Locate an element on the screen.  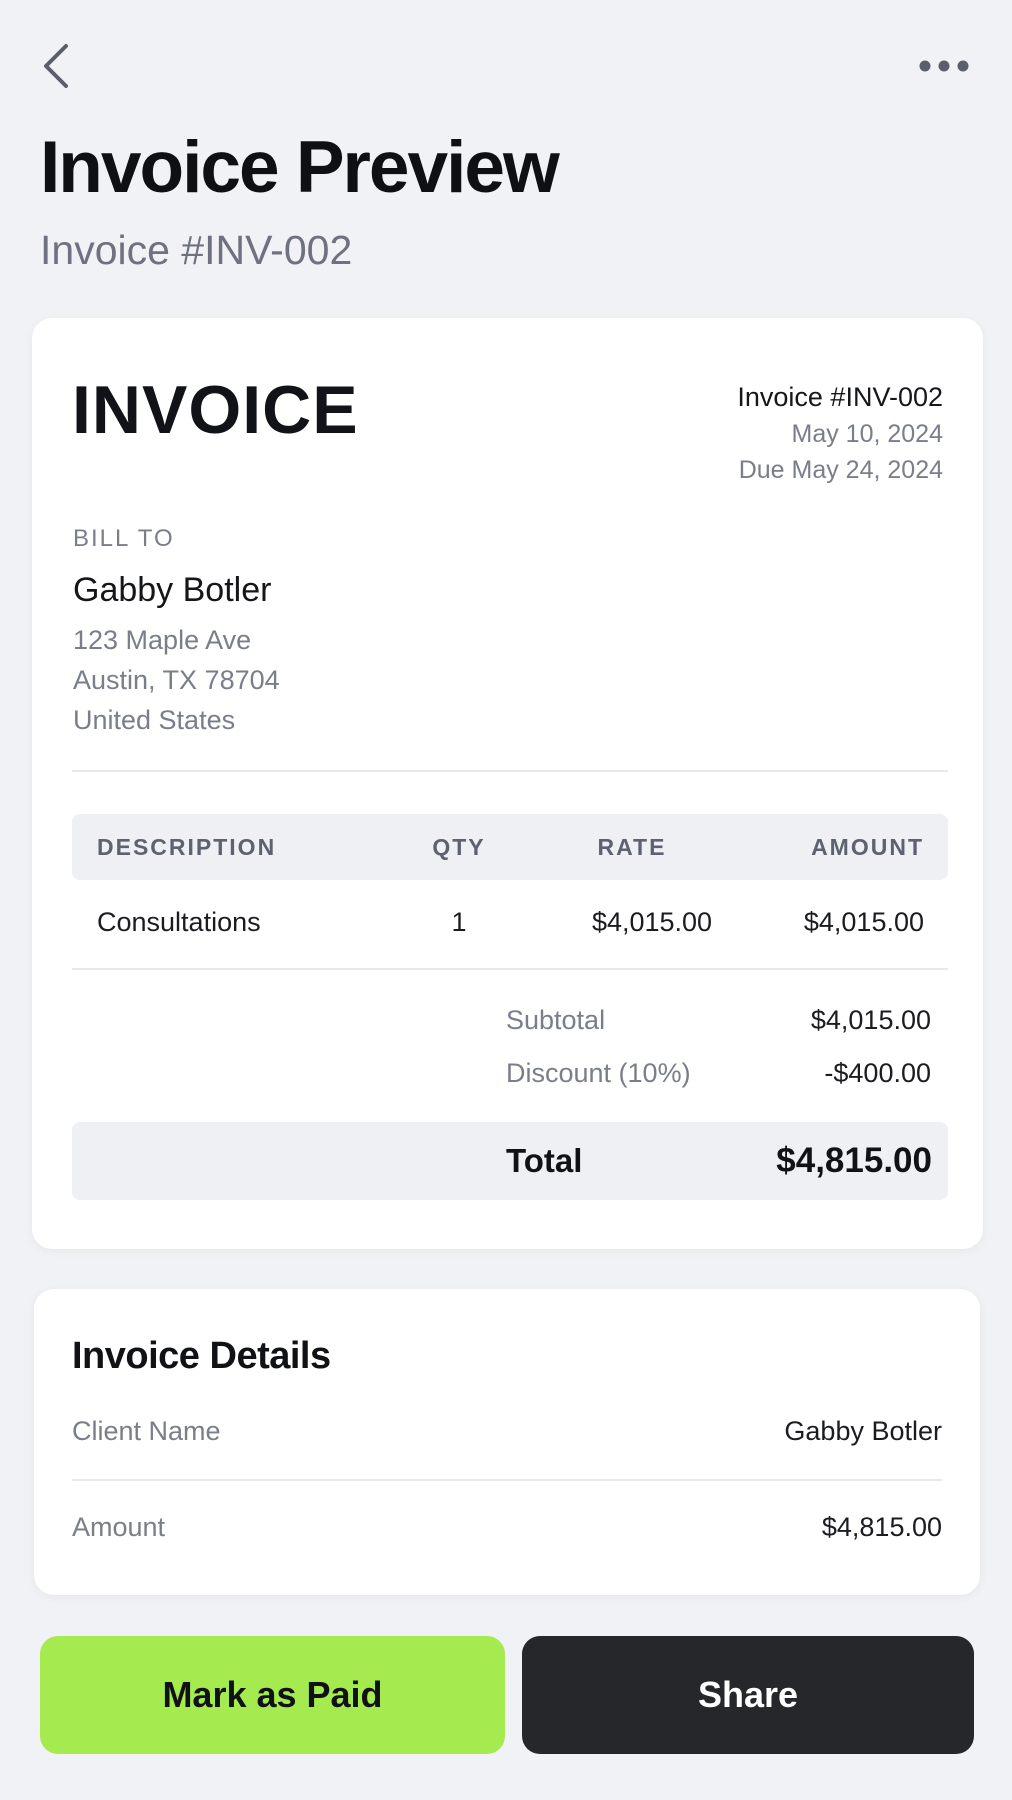
address-line: United States is located at coordinates (154, 720).